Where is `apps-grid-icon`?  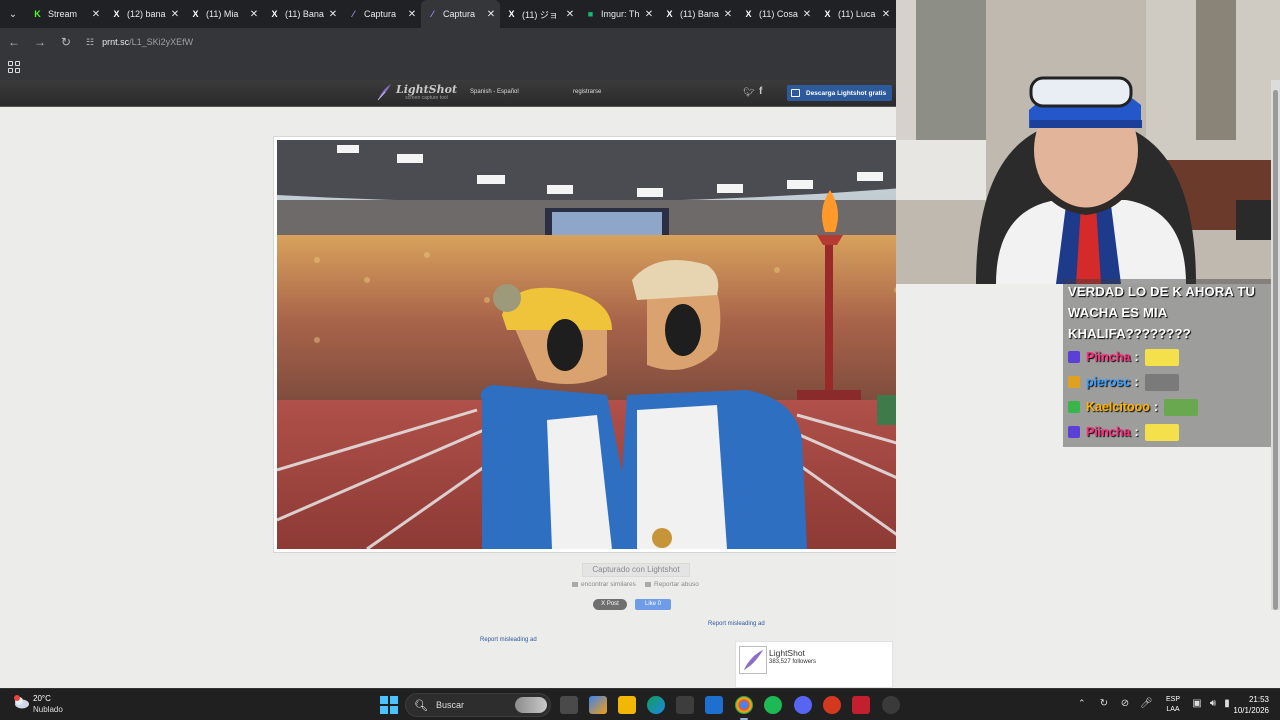
apps-grid-icon is located at coordinates (14, 67).